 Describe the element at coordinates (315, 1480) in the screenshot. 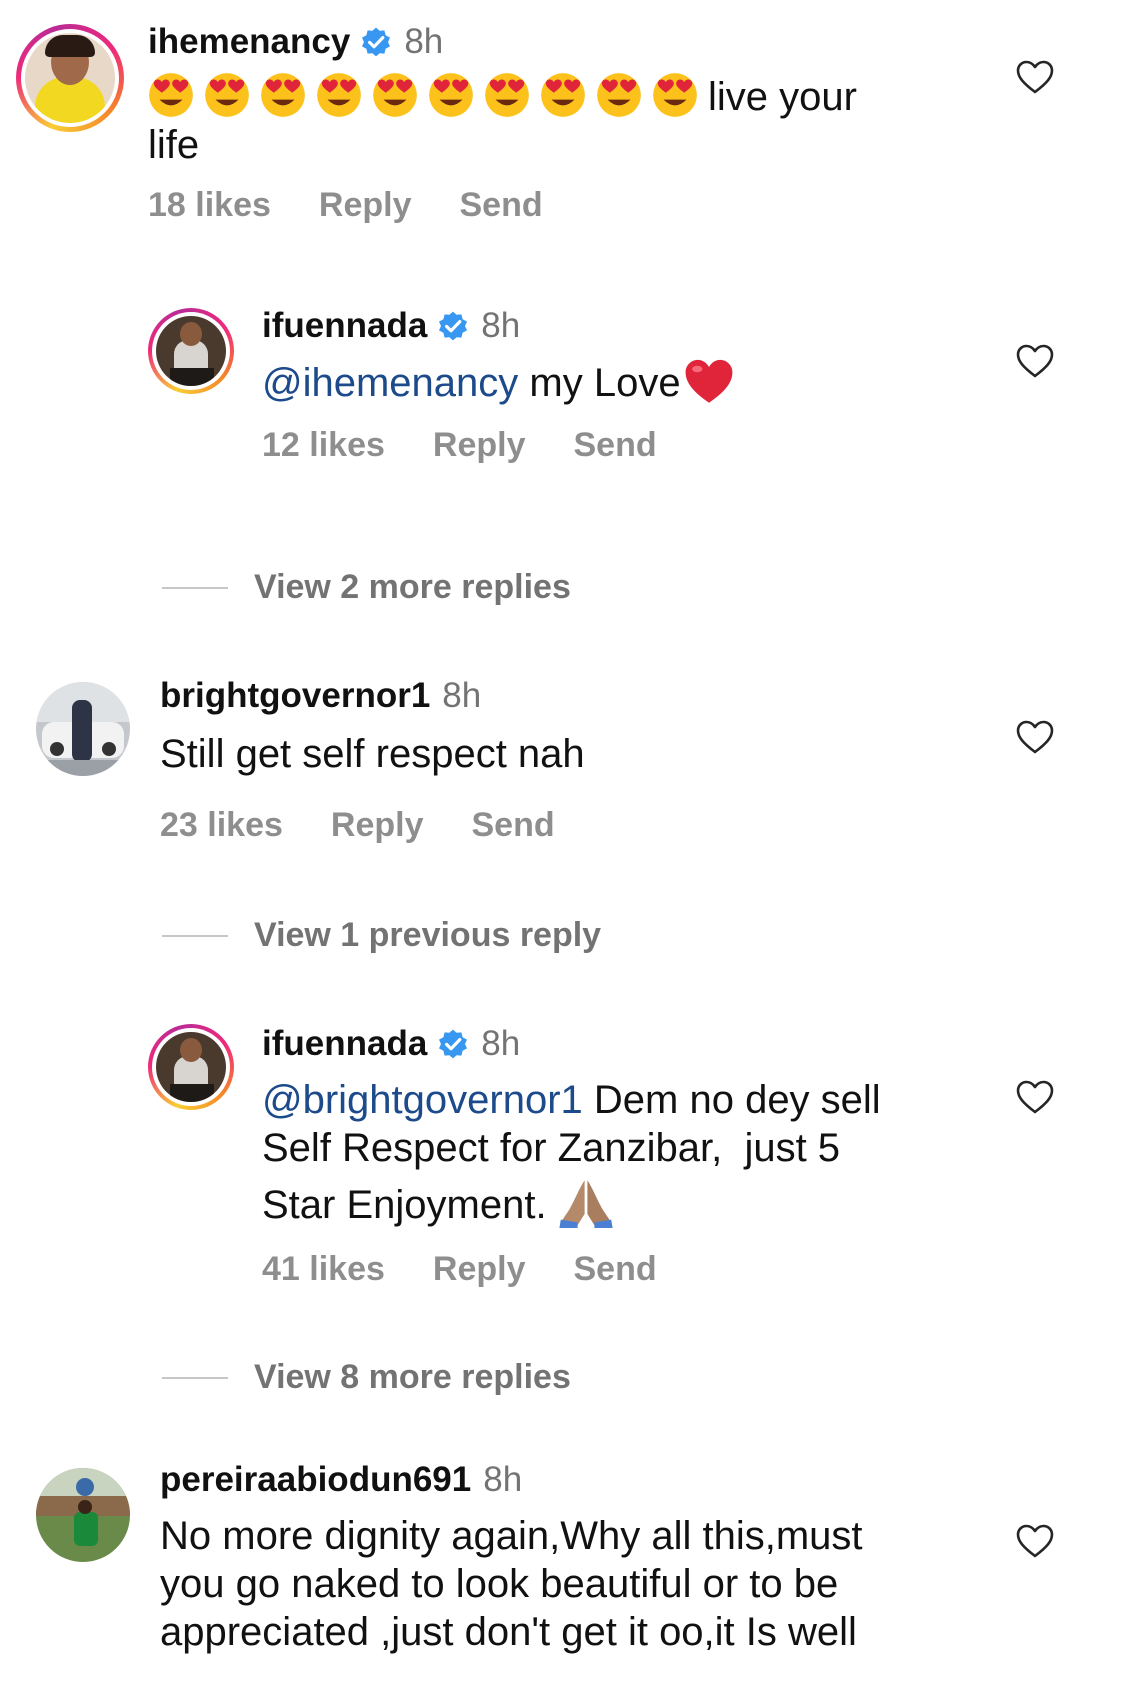

I see `username: pereiraabiodun691` at that location.